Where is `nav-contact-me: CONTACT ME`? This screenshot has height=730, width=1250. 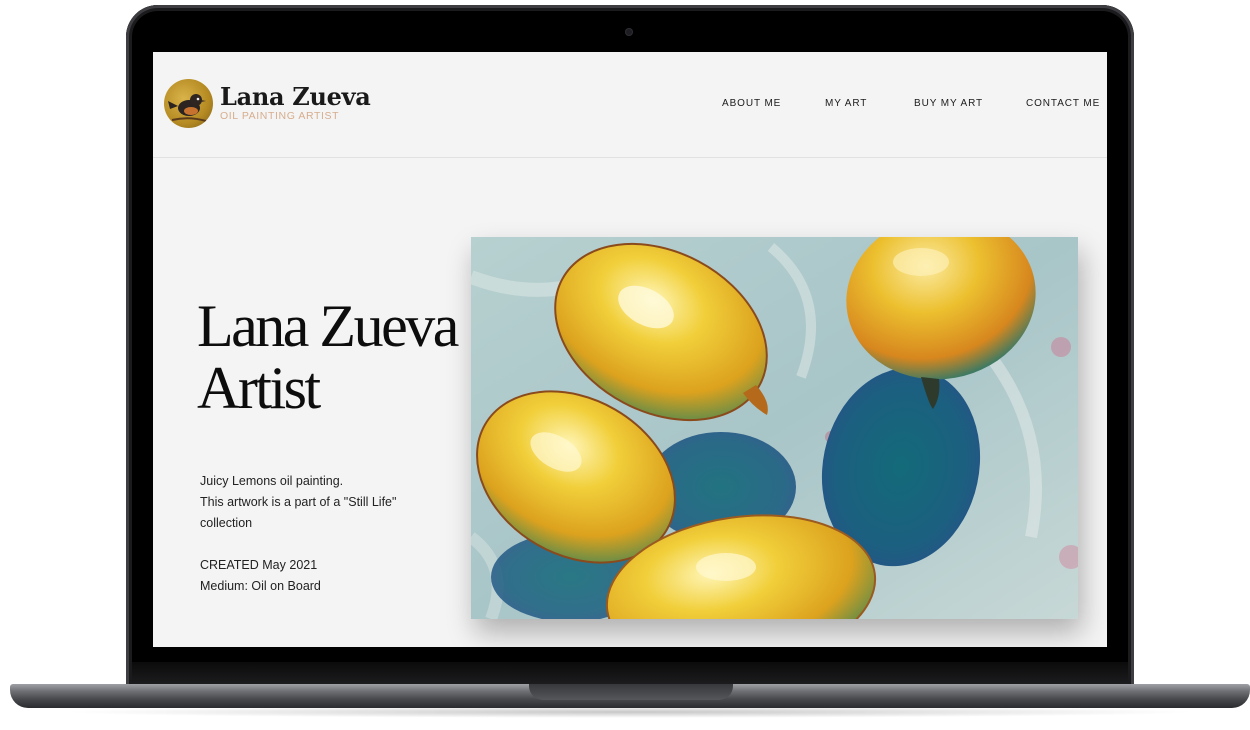 nav-contact-me: CONTACT ME is located at coordinates (1063, 103).